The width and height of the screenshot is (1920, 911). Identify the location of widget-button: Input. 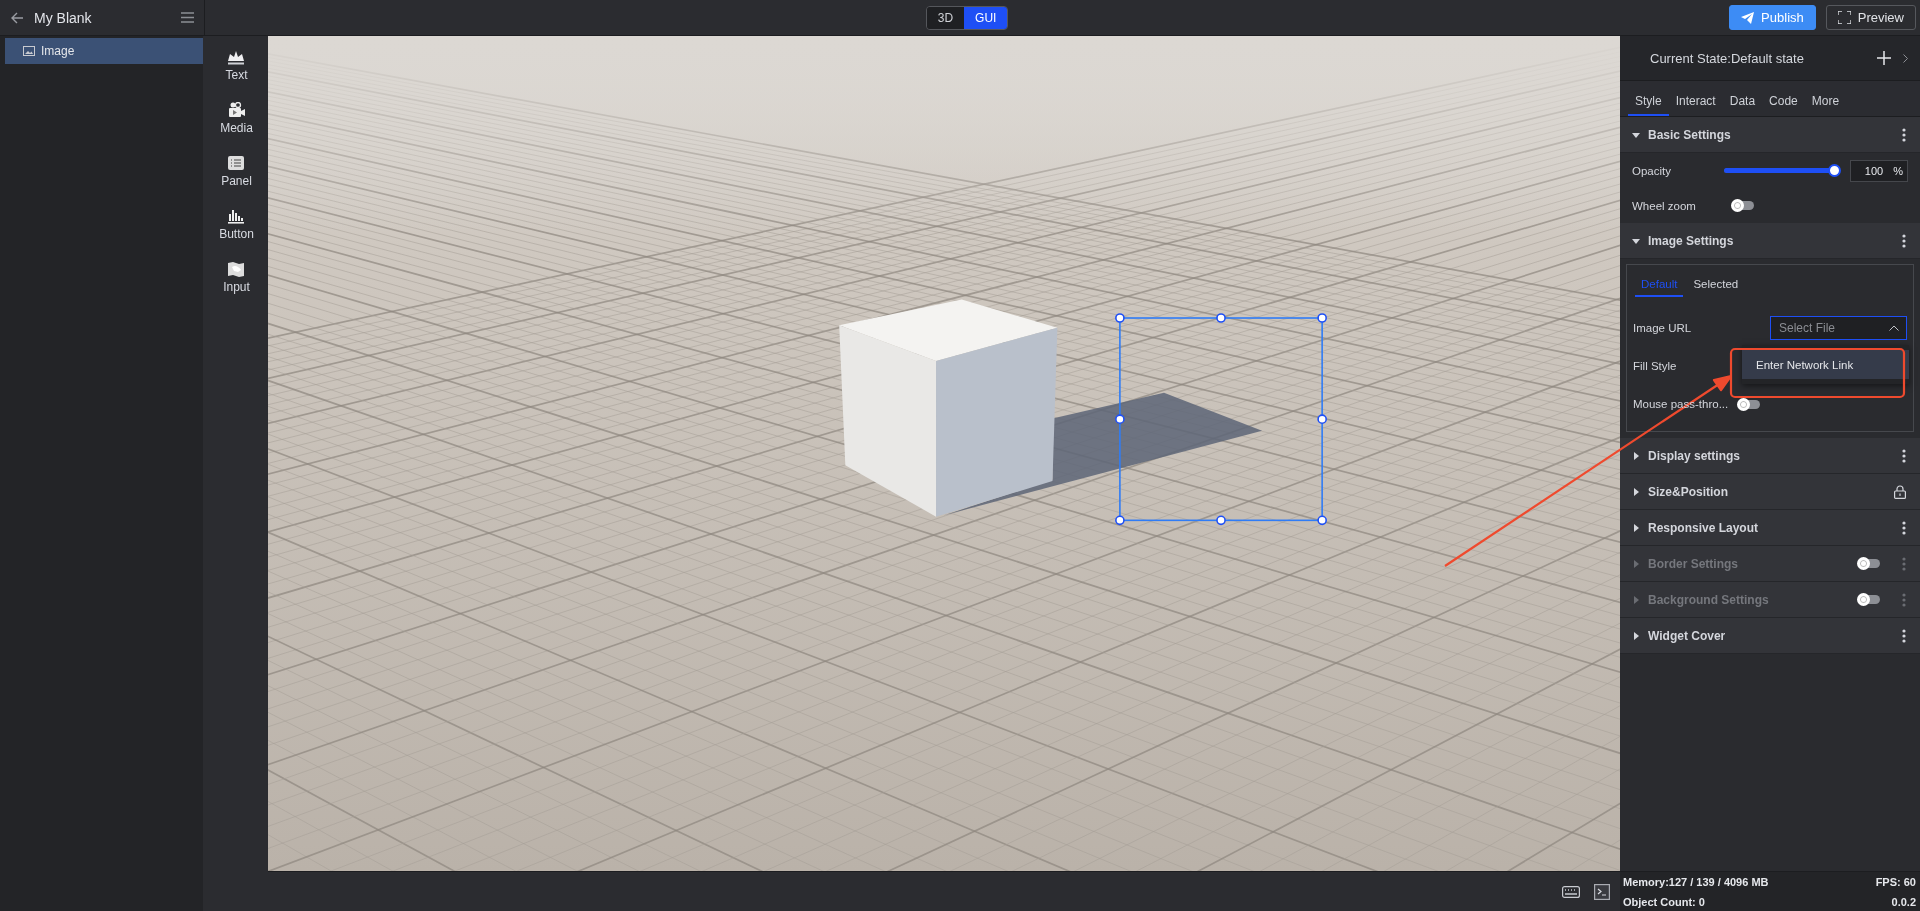
(236, 277).